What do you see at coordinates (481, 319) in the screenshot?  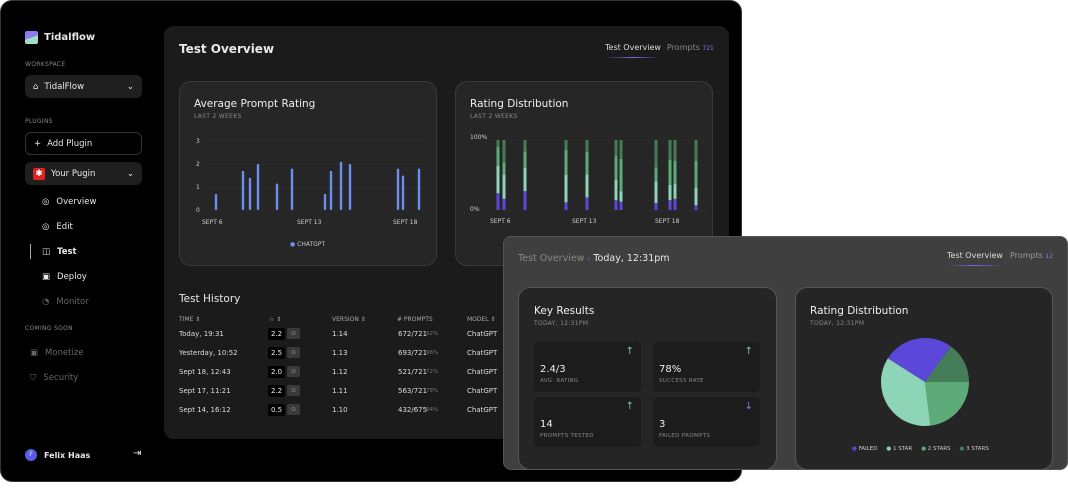 I see `column-header-model: MODEL ⇕` at bounding box center [481, 319].